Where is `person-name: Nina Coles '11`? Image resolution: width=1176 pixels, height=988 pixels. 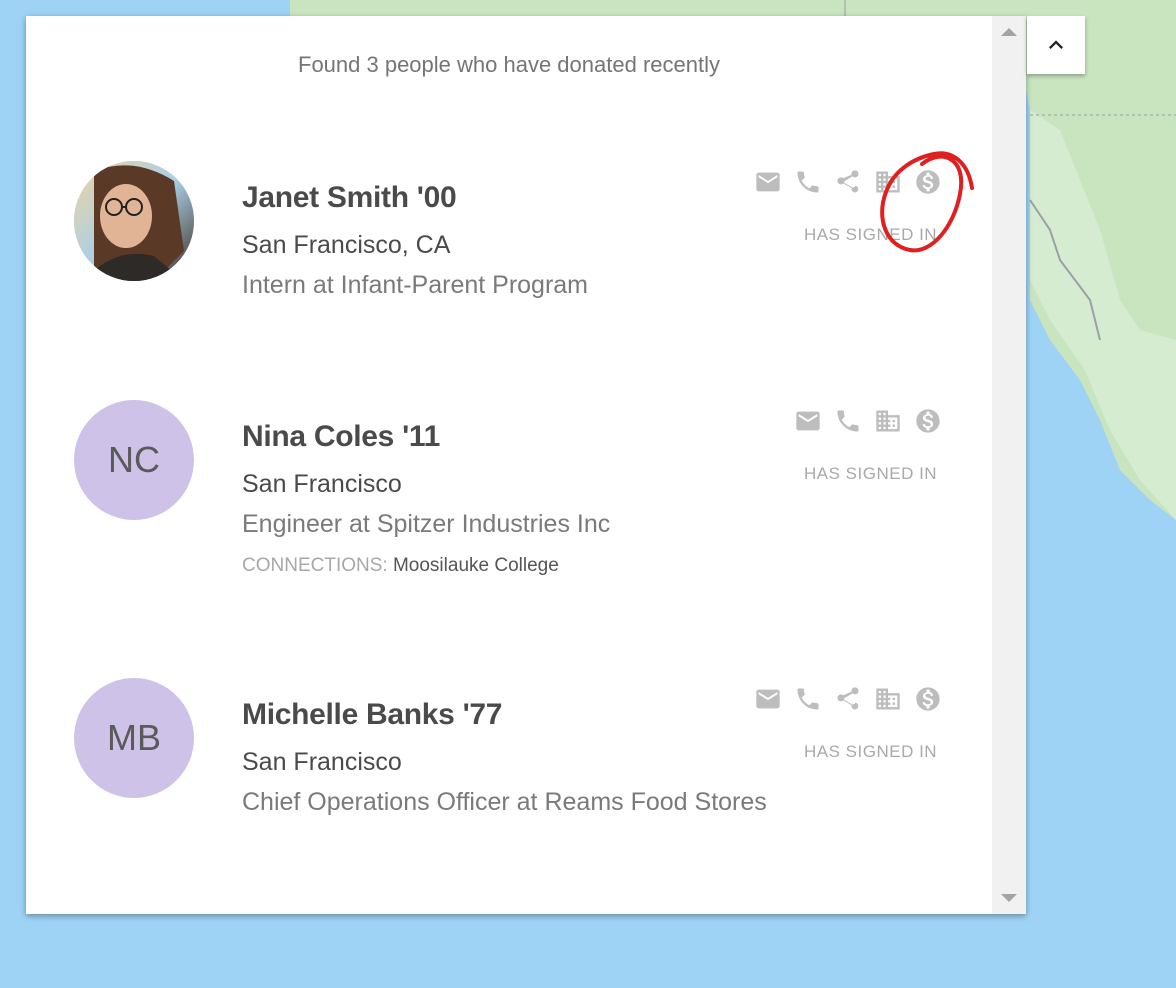
person-name: Nina Coles '11 is located at coordinates (341, 437).